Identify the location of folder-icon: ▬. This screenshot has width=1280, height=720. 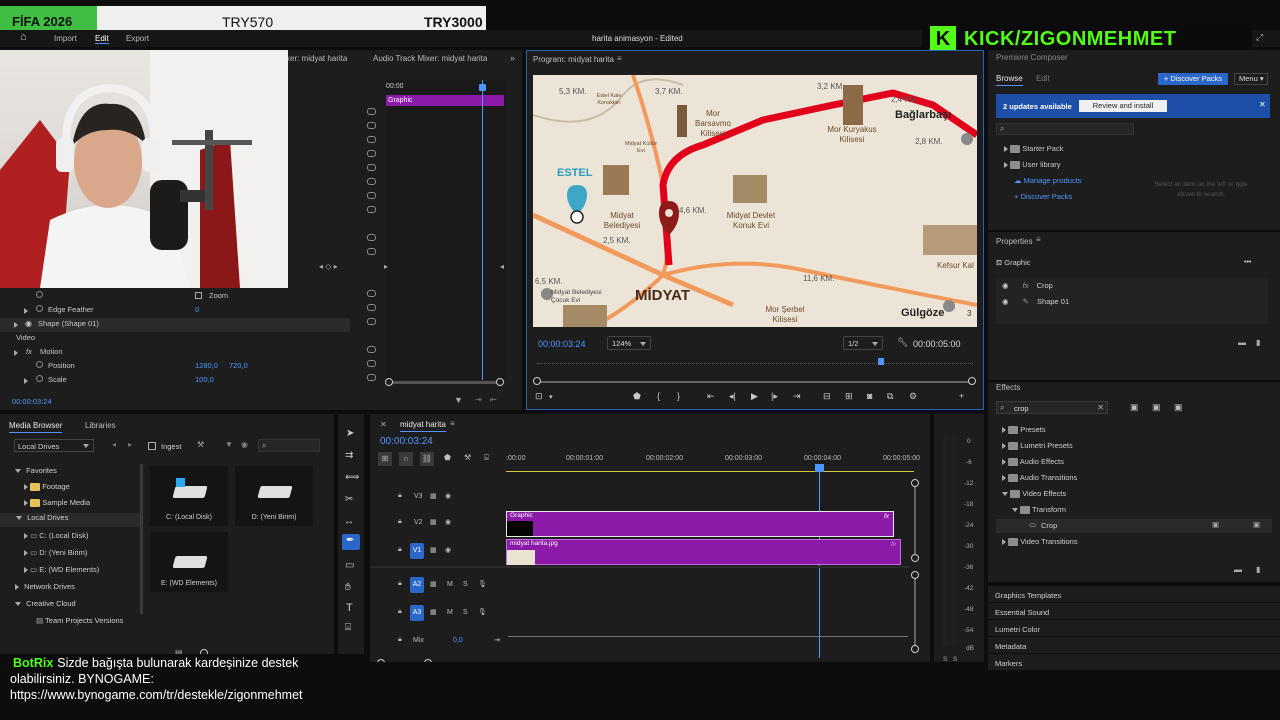
(1242, 342).